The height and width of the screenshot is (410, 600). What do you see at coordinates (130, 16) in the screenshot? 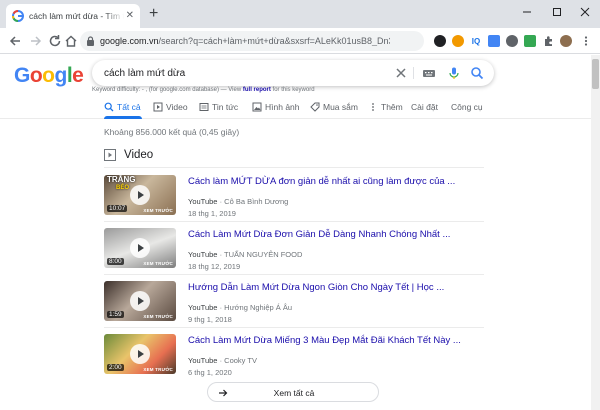
I see `tab-close-icon: ✕` at bounding box center [130, 16].